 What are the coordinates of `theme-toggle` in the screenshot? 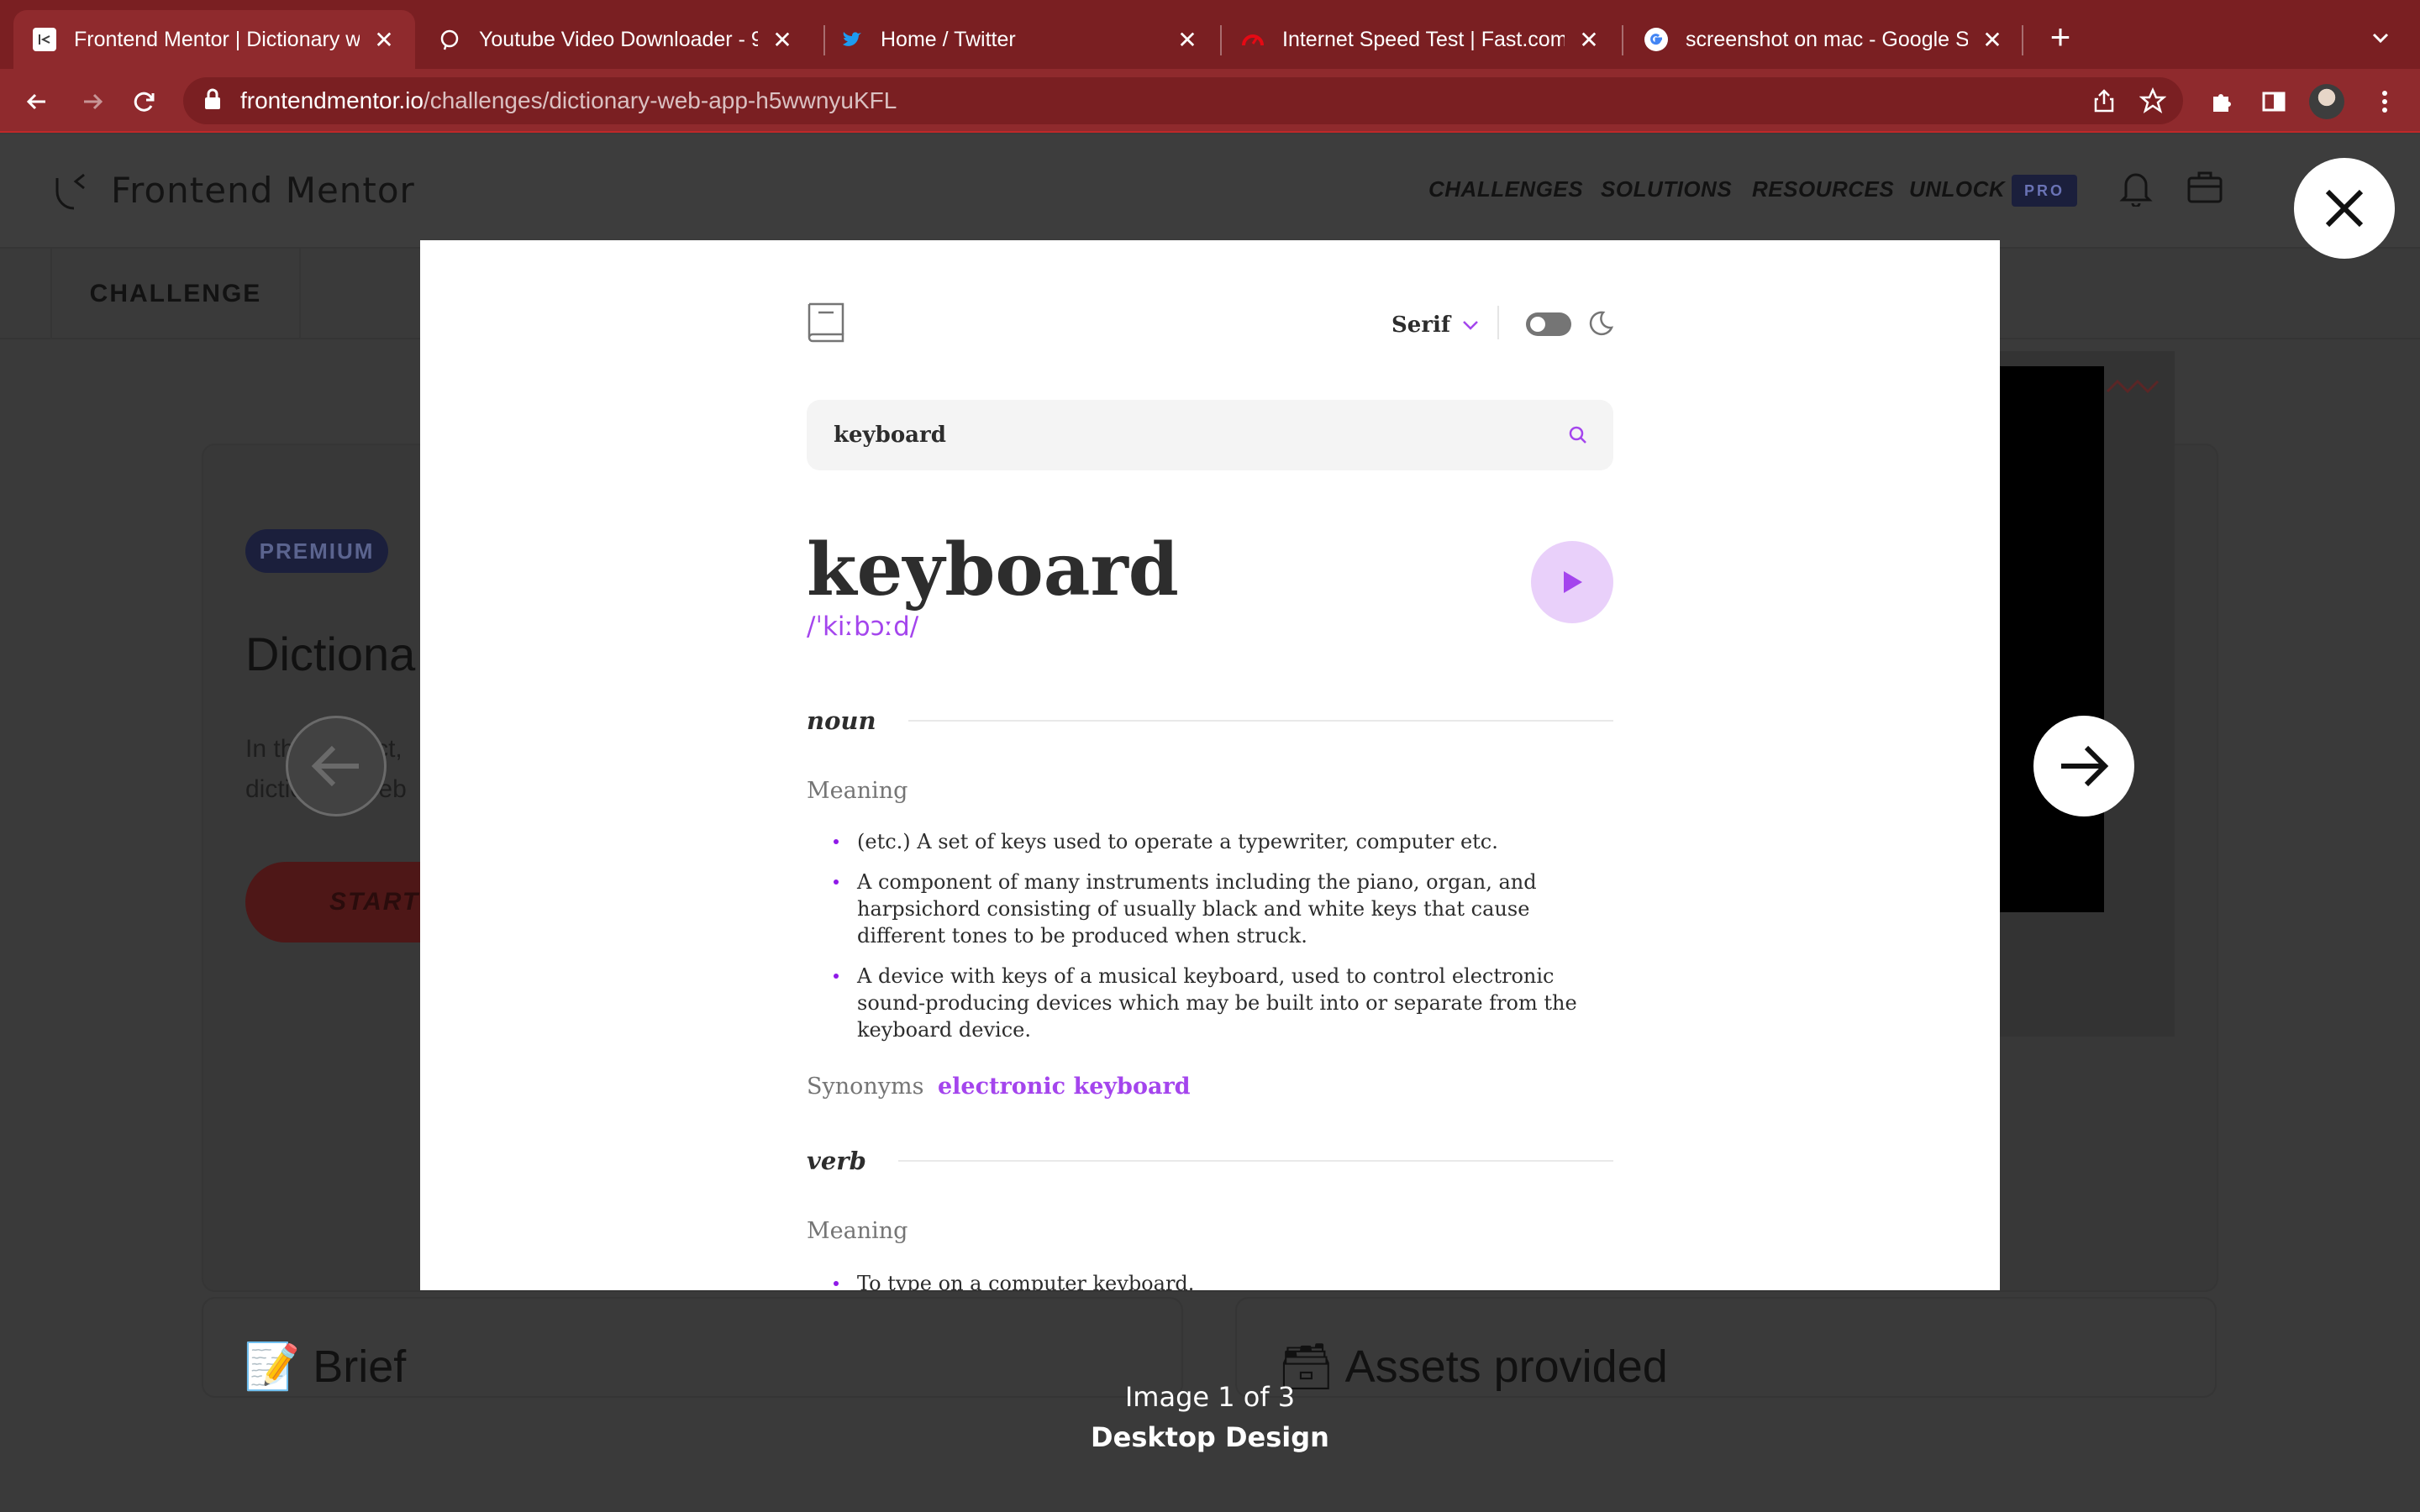 It's located at (1548, 324).